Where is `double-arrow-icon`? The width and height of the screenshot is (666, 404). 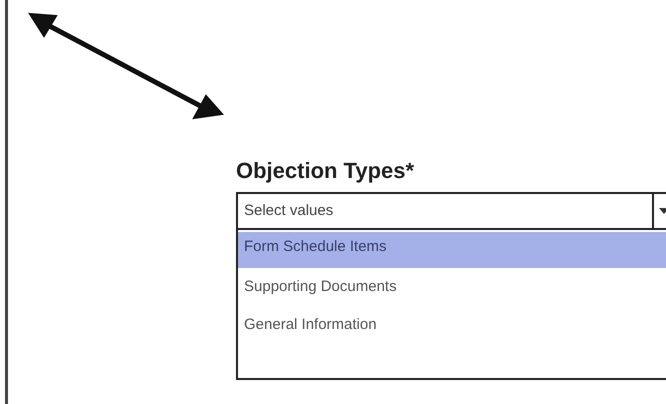
double-arrow-icon is located at coordinates (126, 66).